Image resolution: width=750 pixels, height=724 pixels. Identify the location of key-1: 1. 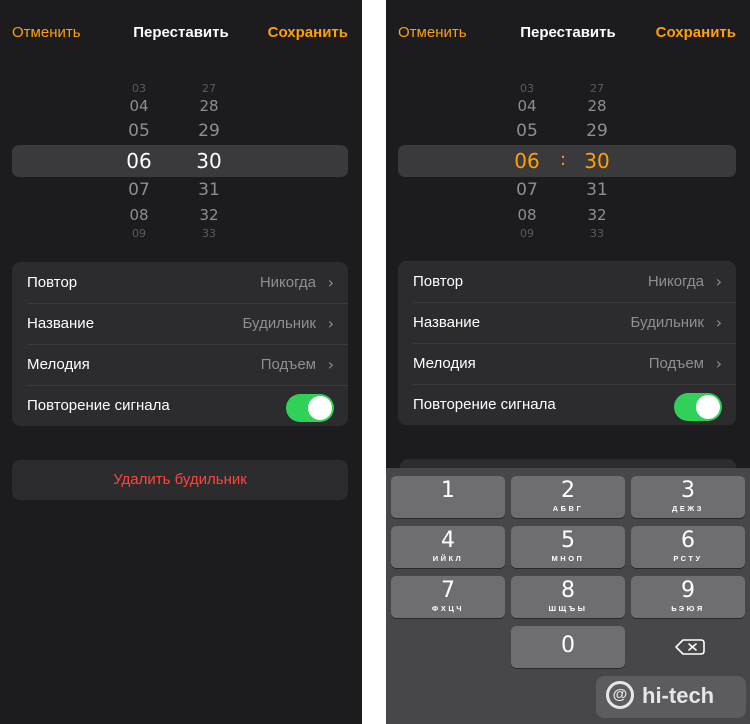
(448, 497).